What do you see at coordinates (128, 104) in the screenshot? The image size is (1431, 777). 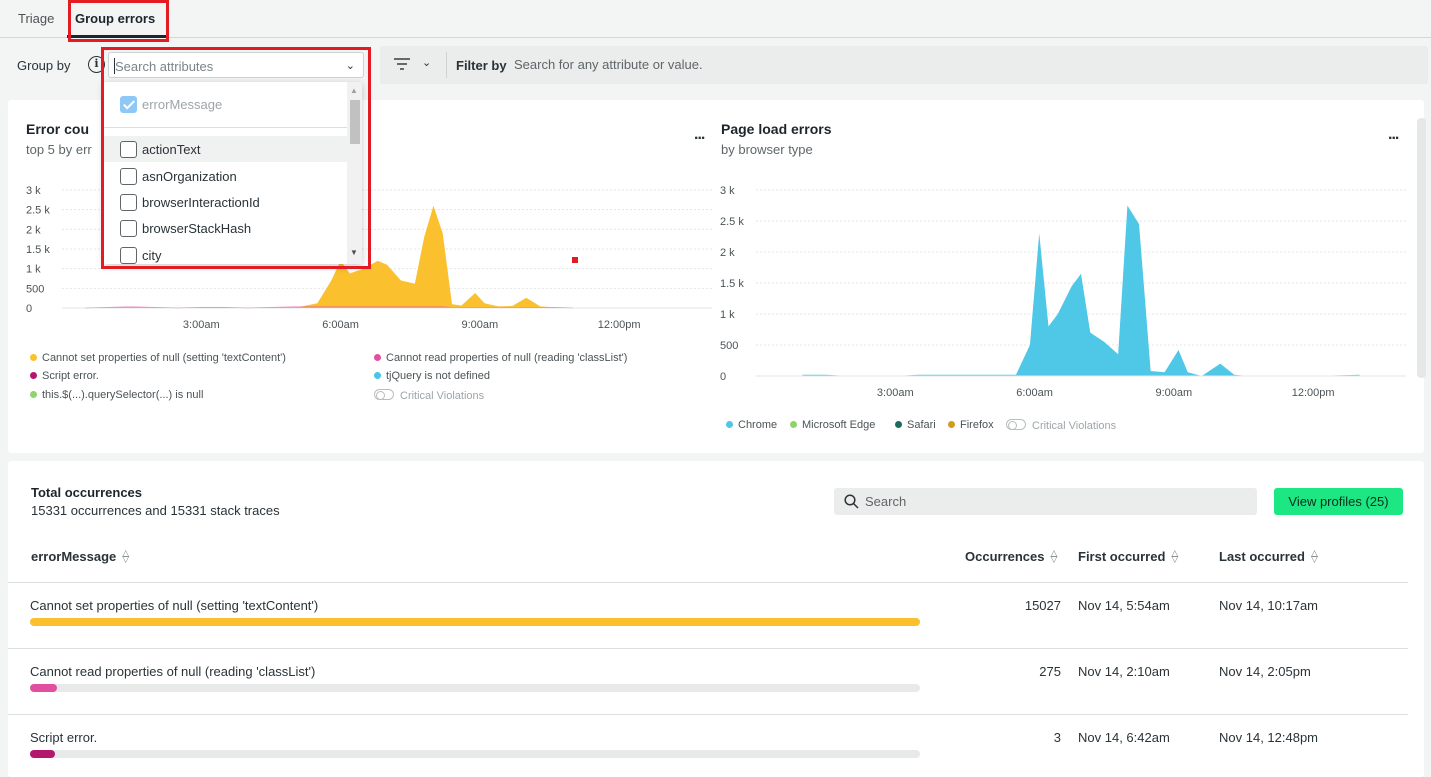 I see `checkbox-checked` at bounding box center [128, 104].